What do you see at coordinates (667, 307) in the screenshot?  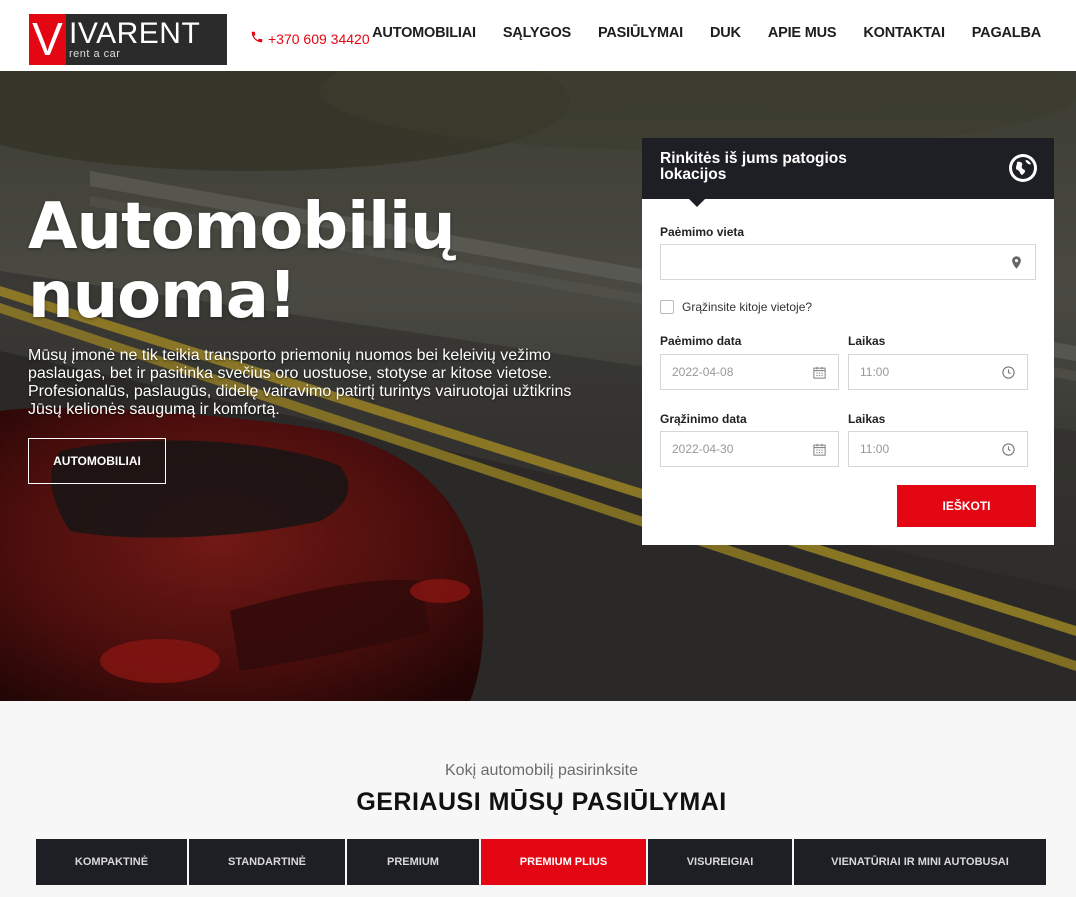 I see `checkbox` at bounding box center [667, 307].